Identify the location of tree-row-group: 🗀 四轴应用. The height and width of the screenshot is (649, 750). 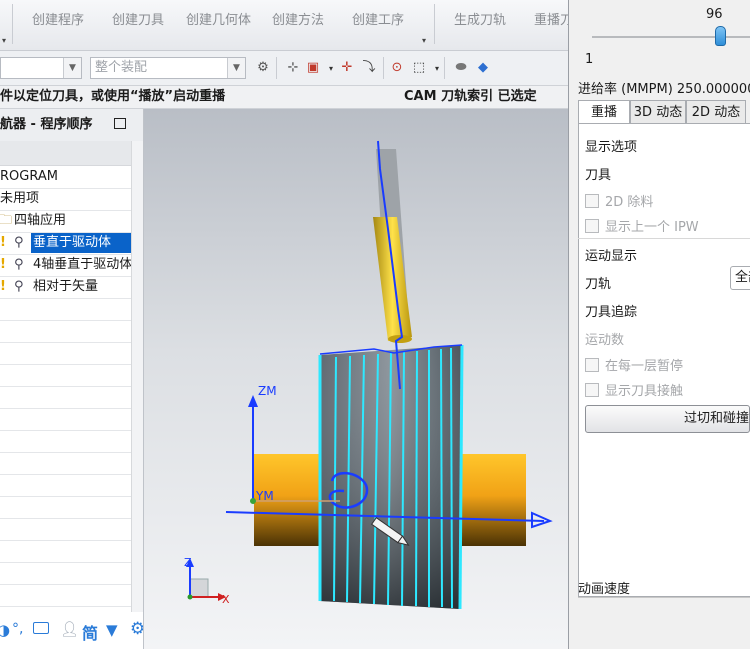
(65, 221).